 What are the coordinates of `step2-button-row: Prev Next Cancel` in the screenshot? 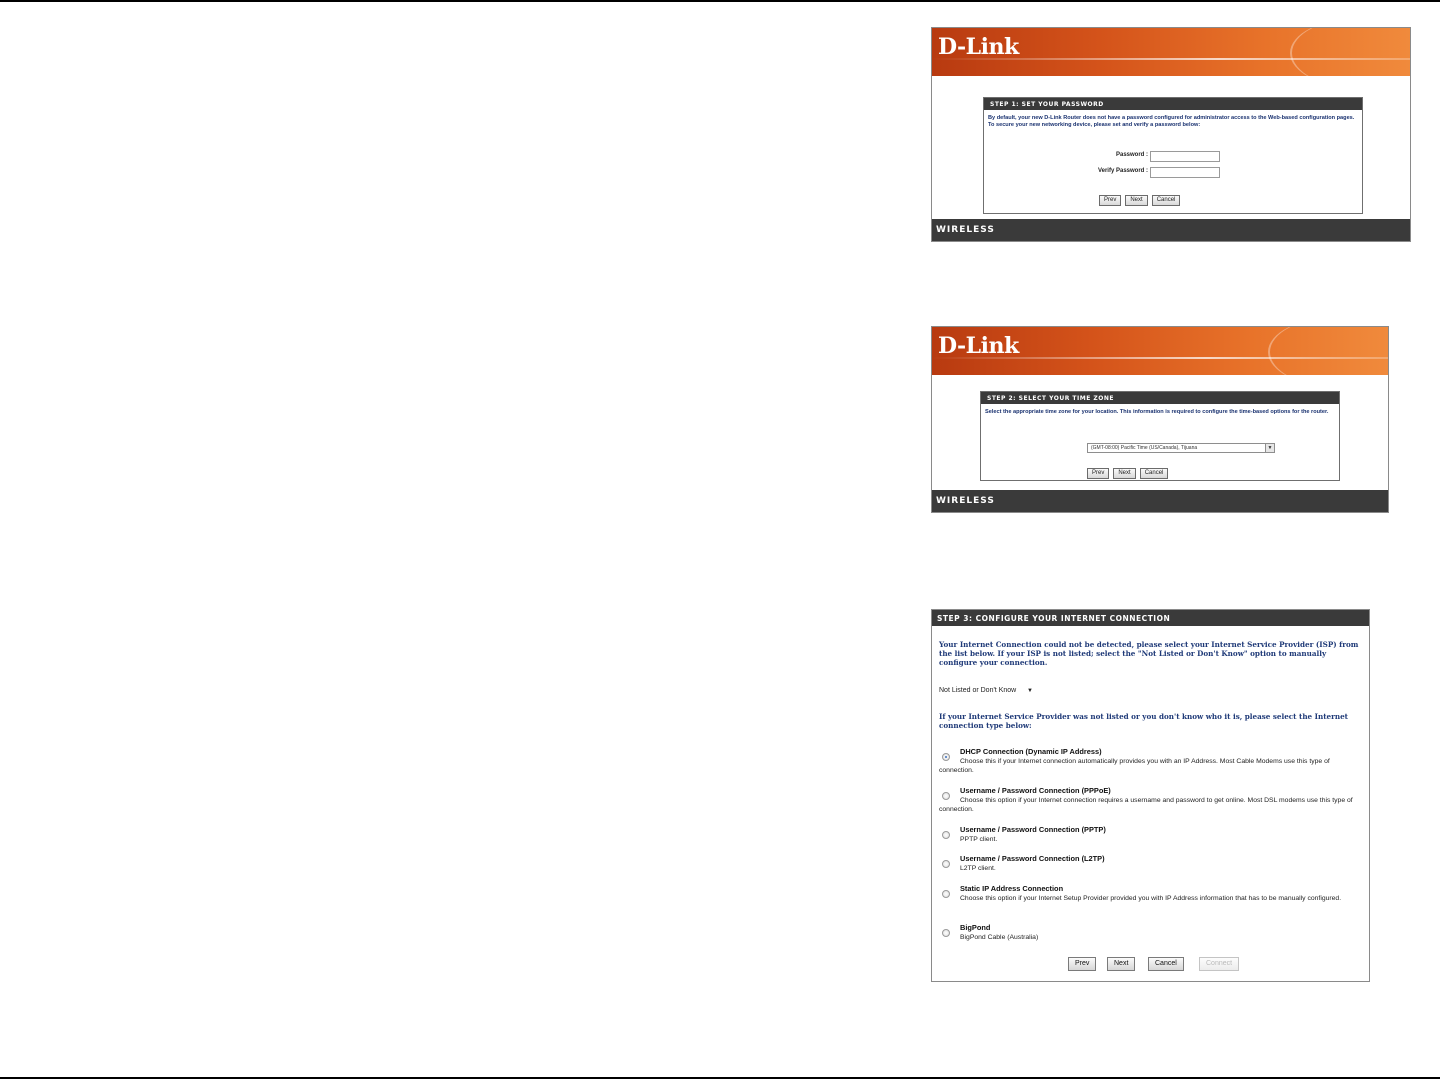 It's located at (1129, 469).